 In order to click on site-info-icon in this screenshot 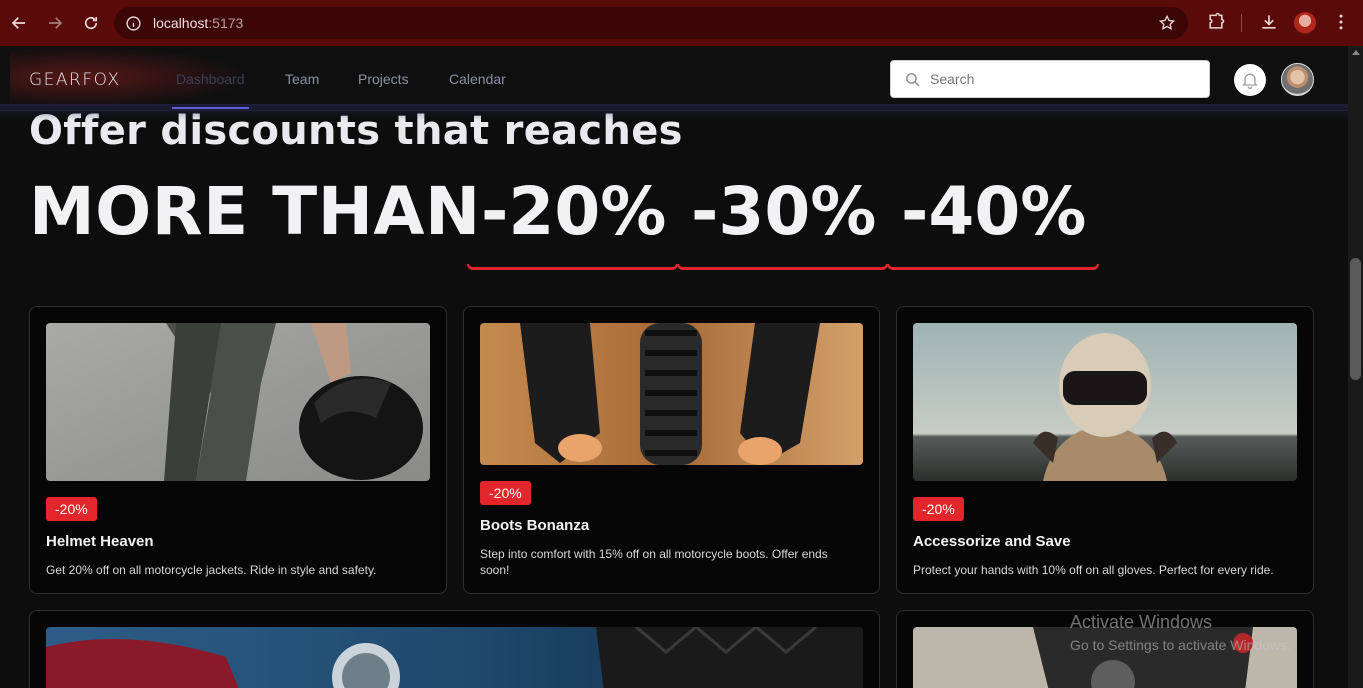, I will do `click(133, 23)`.